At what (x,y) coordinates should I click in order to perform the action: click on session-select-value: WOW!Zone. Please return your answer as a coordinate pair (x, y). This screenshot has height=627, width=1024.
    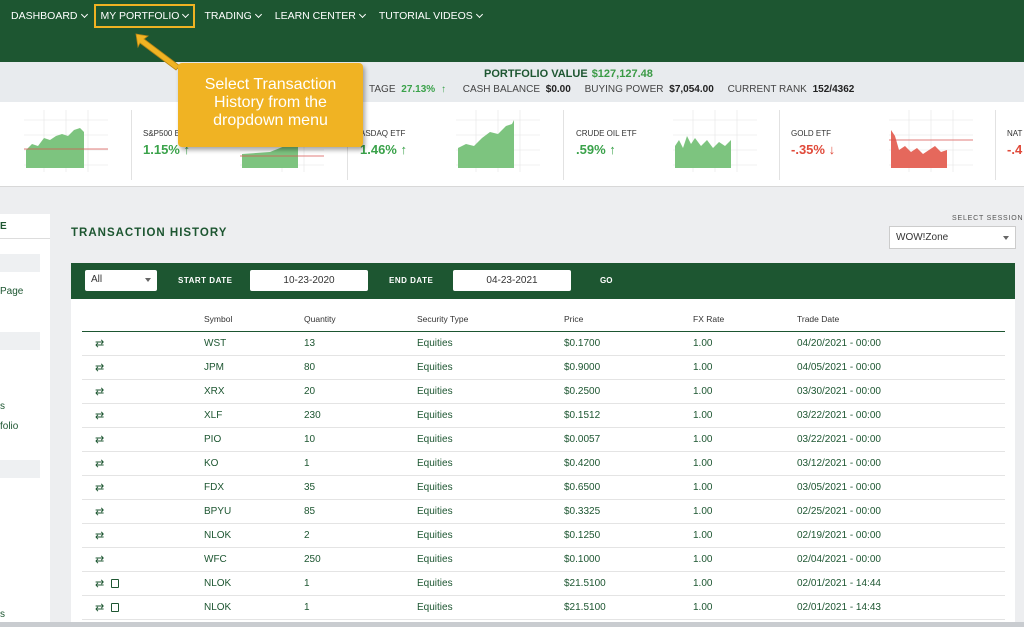
    Looking at the image, I should click on (922, 237).